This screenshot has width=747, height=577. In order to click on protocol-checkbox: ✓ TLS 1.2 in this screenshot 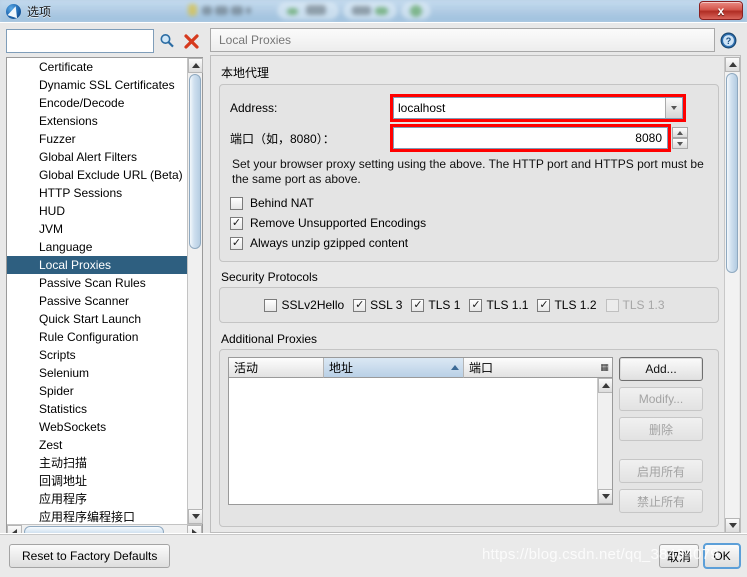, I will do `click(567, 305)`.